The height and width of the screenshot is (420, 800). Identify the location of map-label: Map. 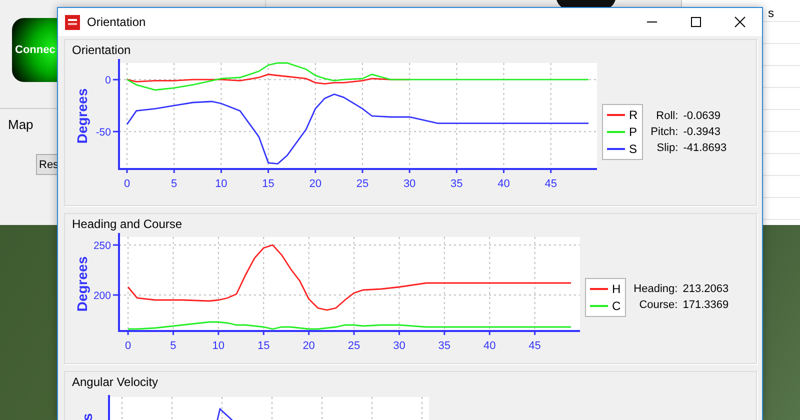
(21, 124).